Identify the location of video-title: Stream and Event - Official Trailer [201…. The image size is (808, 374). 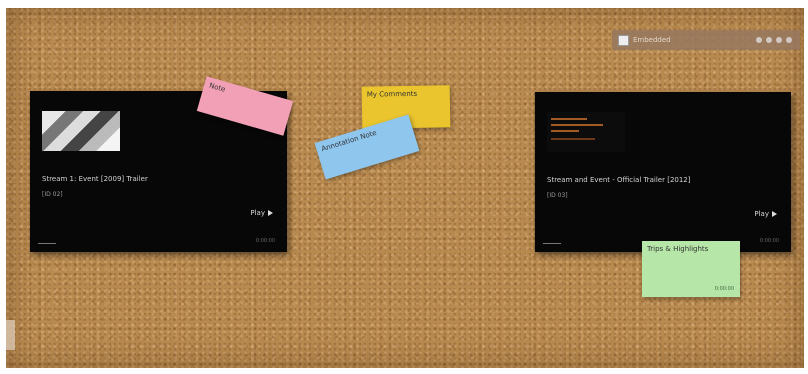
(619, 180).